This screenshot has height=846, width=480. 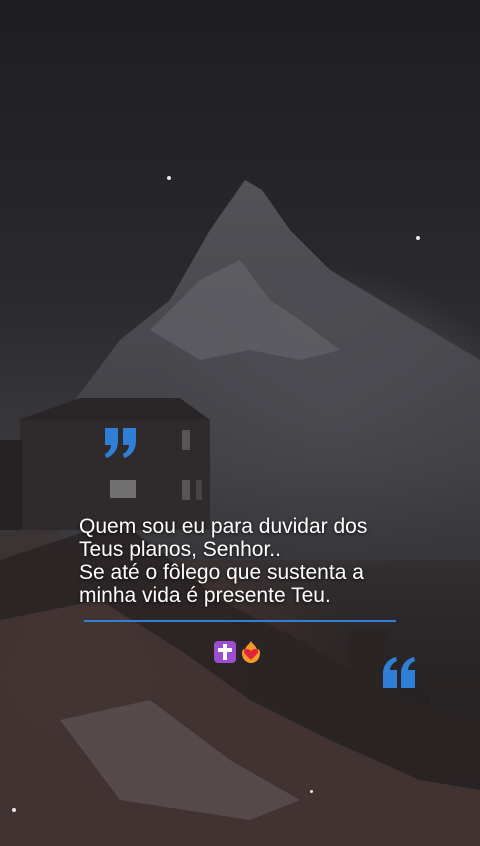 What do you see at coordinates (221, 572) in the screenshot?
I see `quote-line: Se até o fôlego que sustenta a` at bounding box center [221, 572].